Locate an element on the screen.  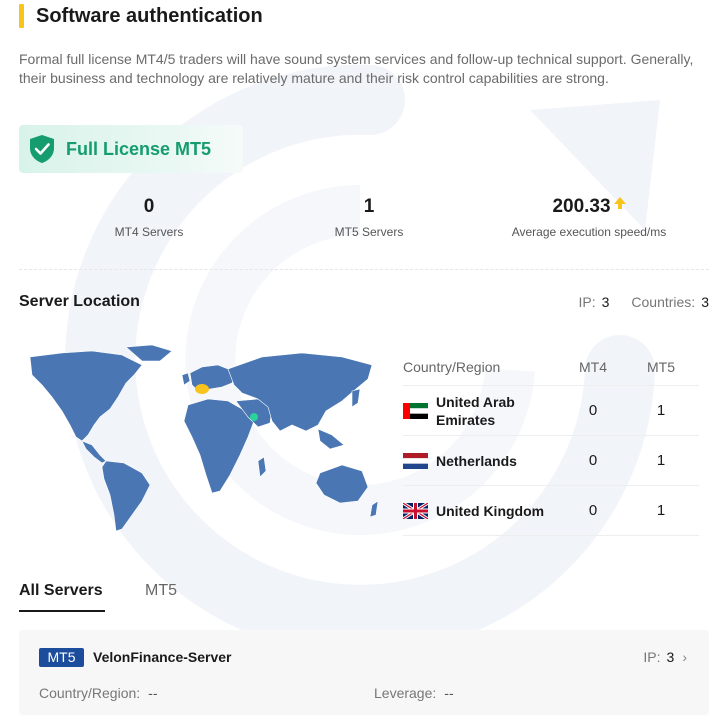
shield-check-icon is located at coordinates (42, 149).